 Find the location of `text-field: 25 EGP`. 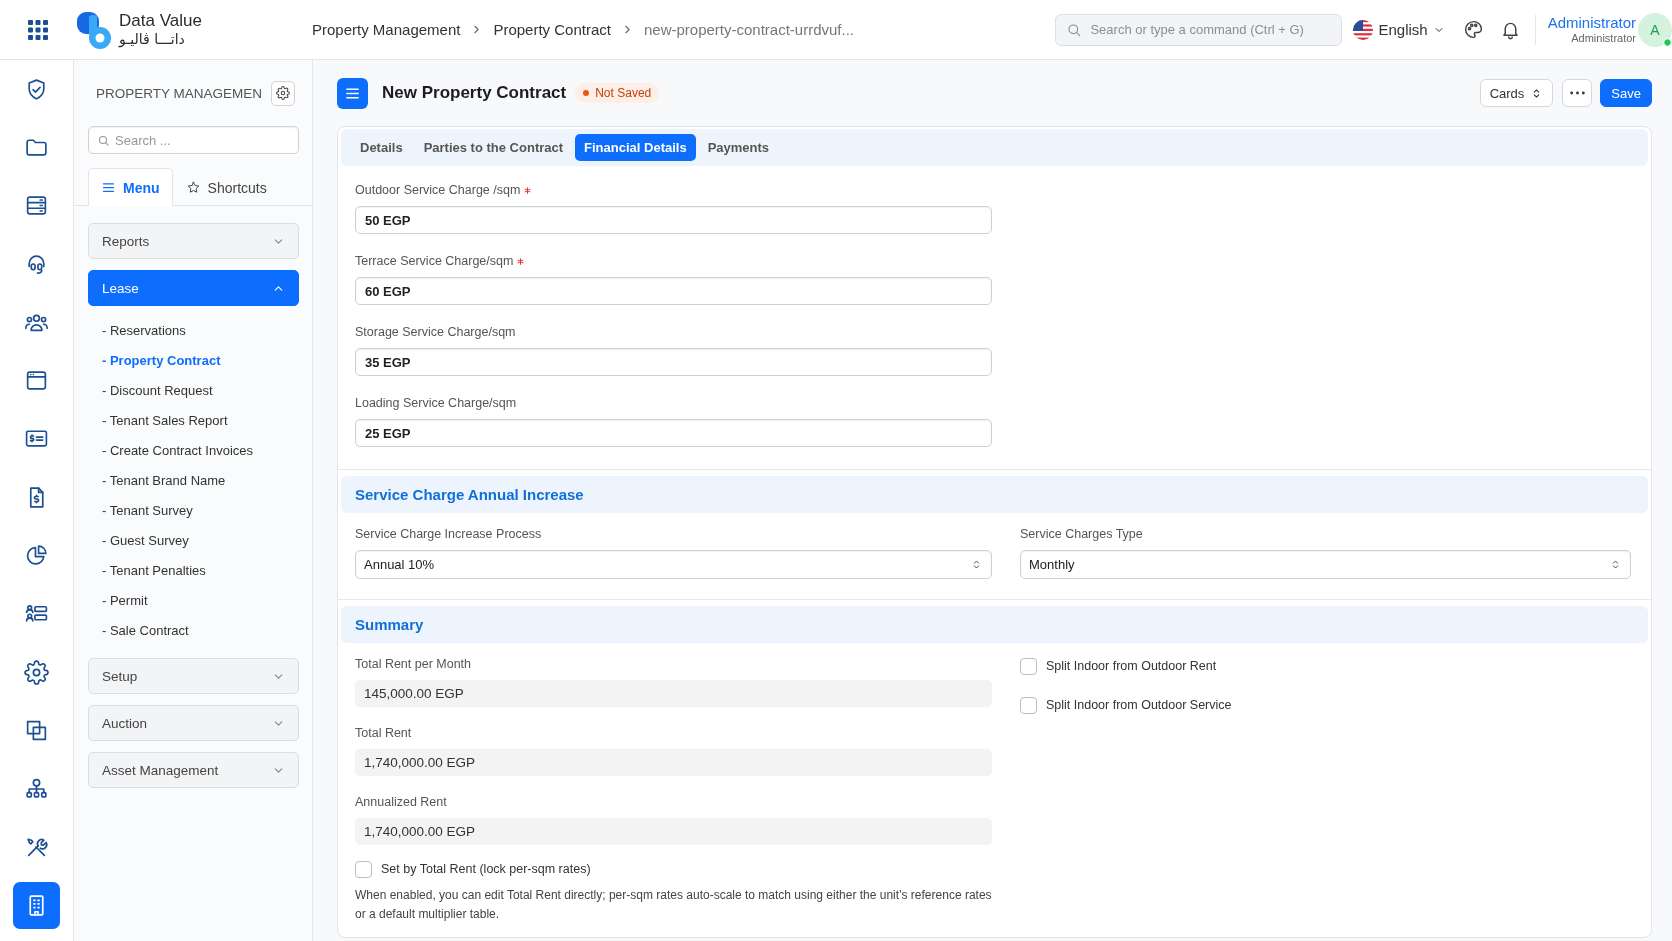

text-field: 25 EGP is located at coordinates (673, 433).